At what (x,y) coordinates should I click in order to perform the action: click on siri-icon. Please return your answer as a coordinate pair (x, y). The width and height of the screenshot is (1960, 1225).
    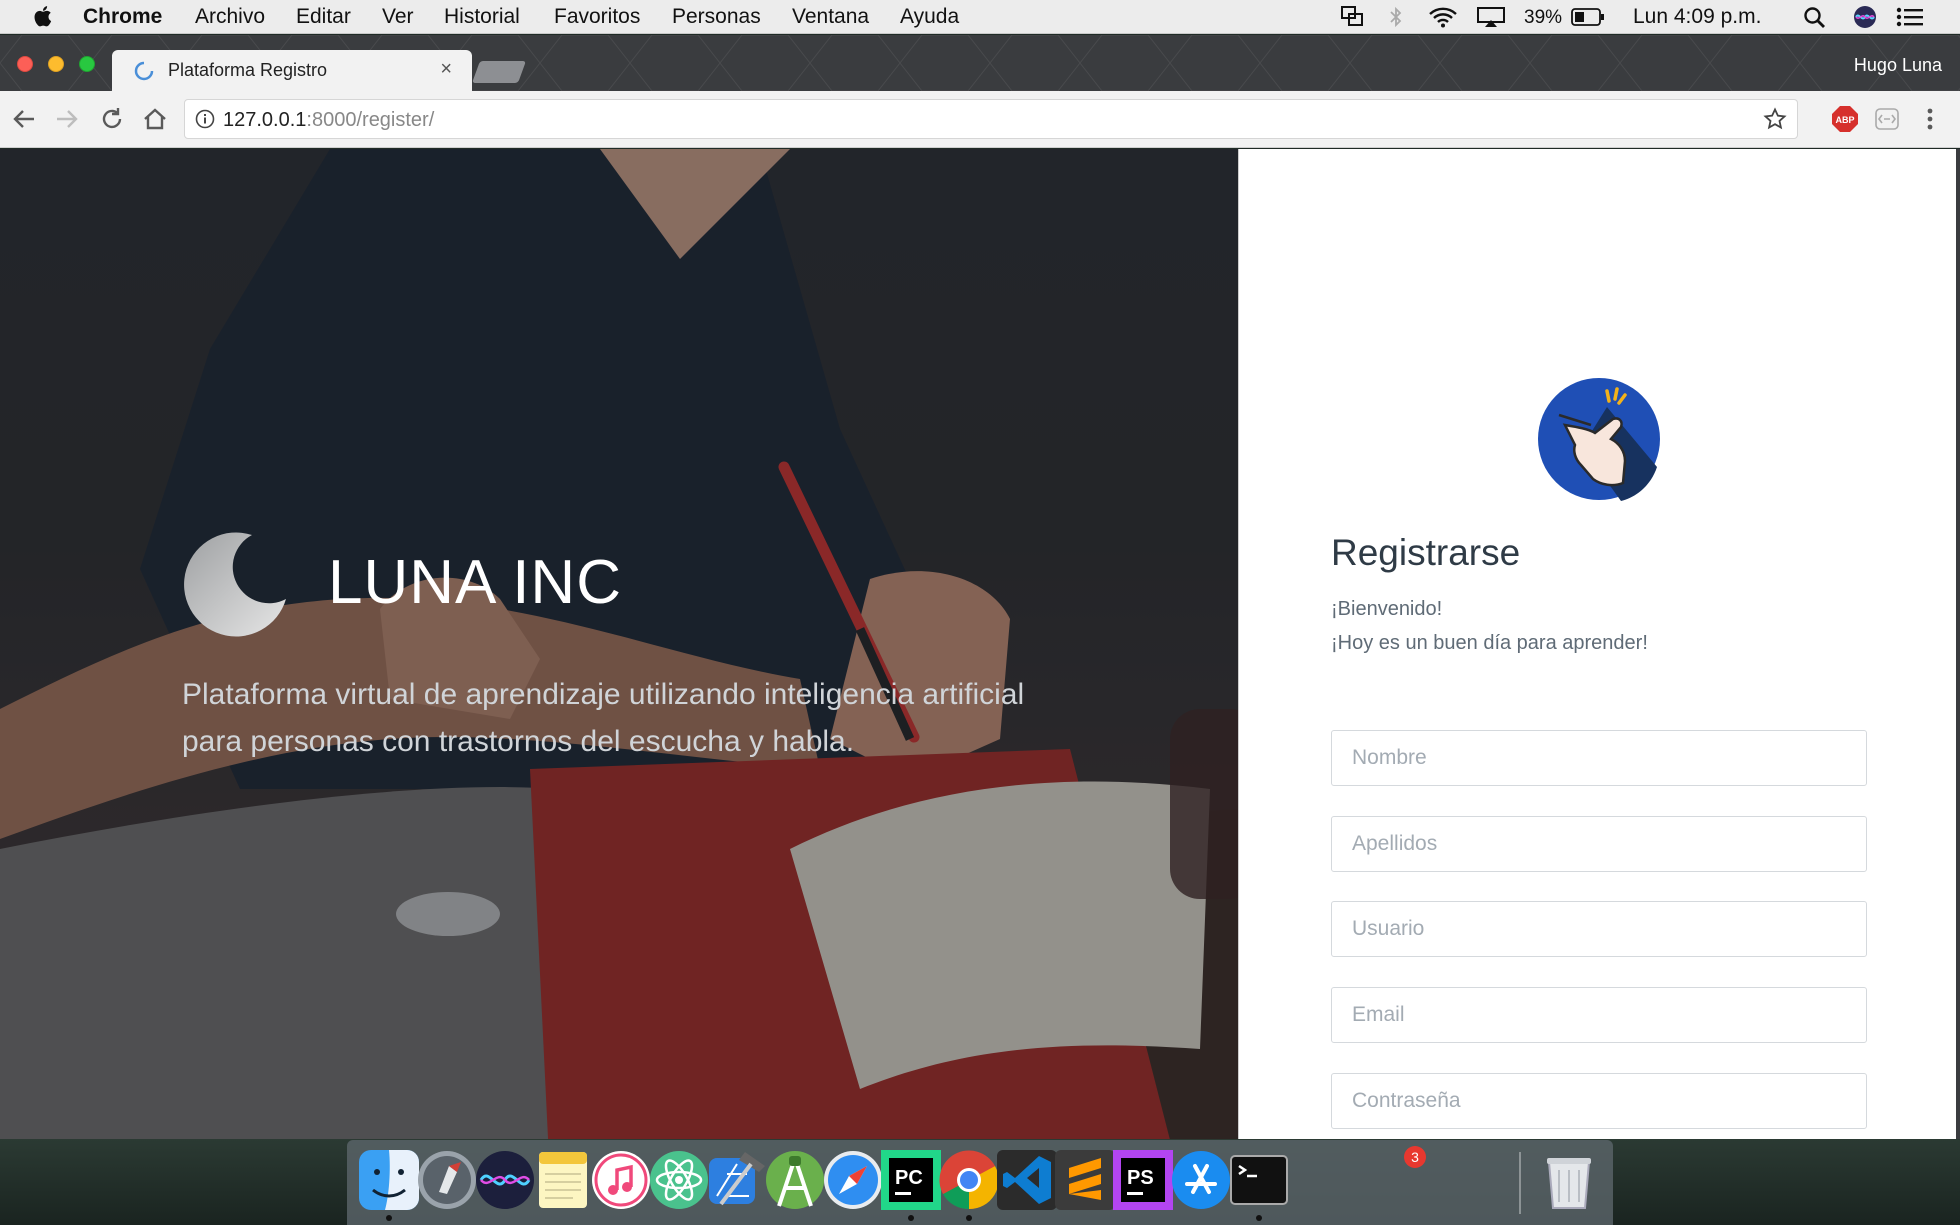
    Looking at the image, I should click on (505, 1180).